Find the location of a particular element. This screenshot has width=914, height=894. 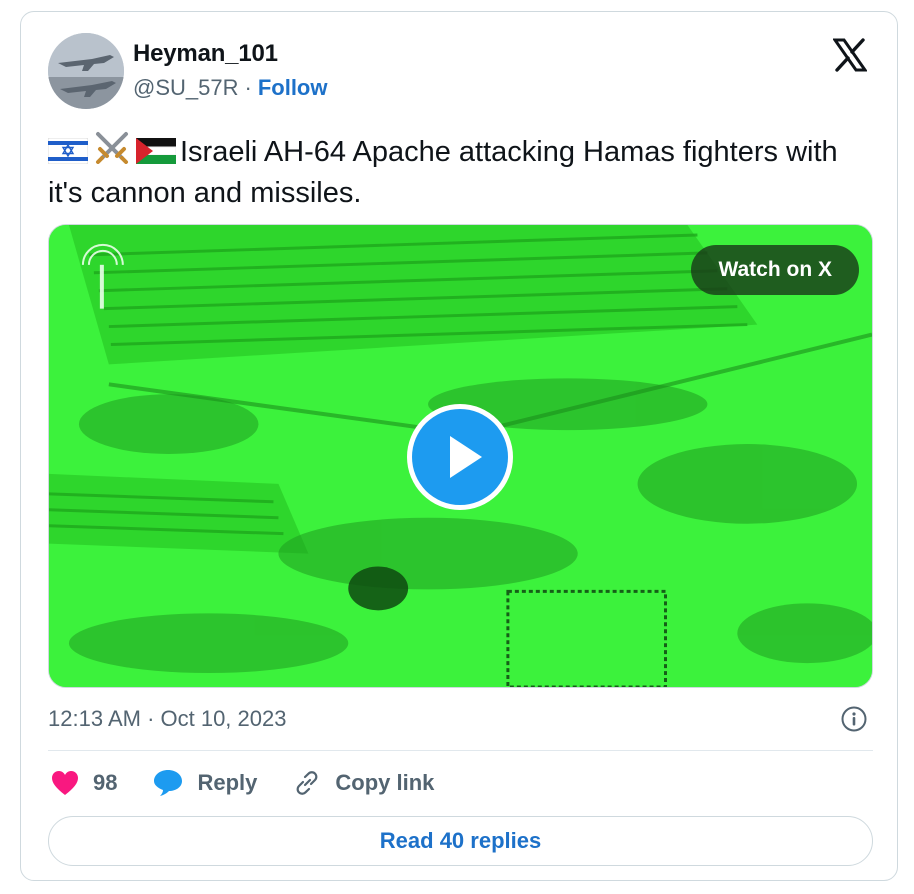

israel-flag-icon is located at coordinates (68, 155).